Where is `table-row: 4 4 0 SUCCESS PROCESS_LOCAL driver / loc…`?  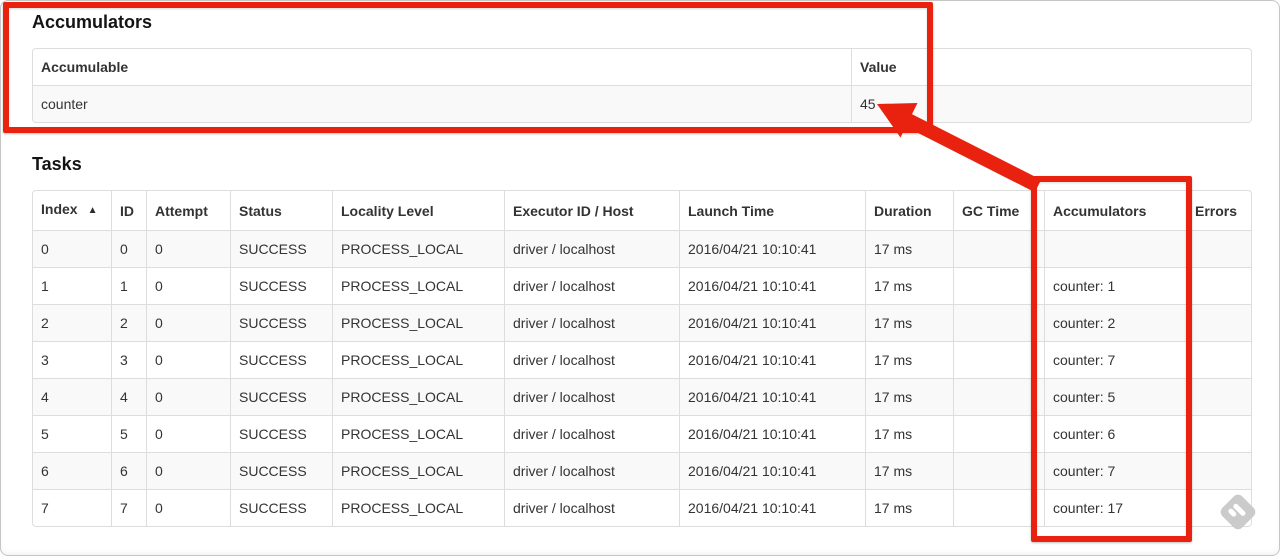 table-row: 4 4 0 SUCCESS PROCESS_LOCAL driver / loc… is located at coordinates (642, 396).